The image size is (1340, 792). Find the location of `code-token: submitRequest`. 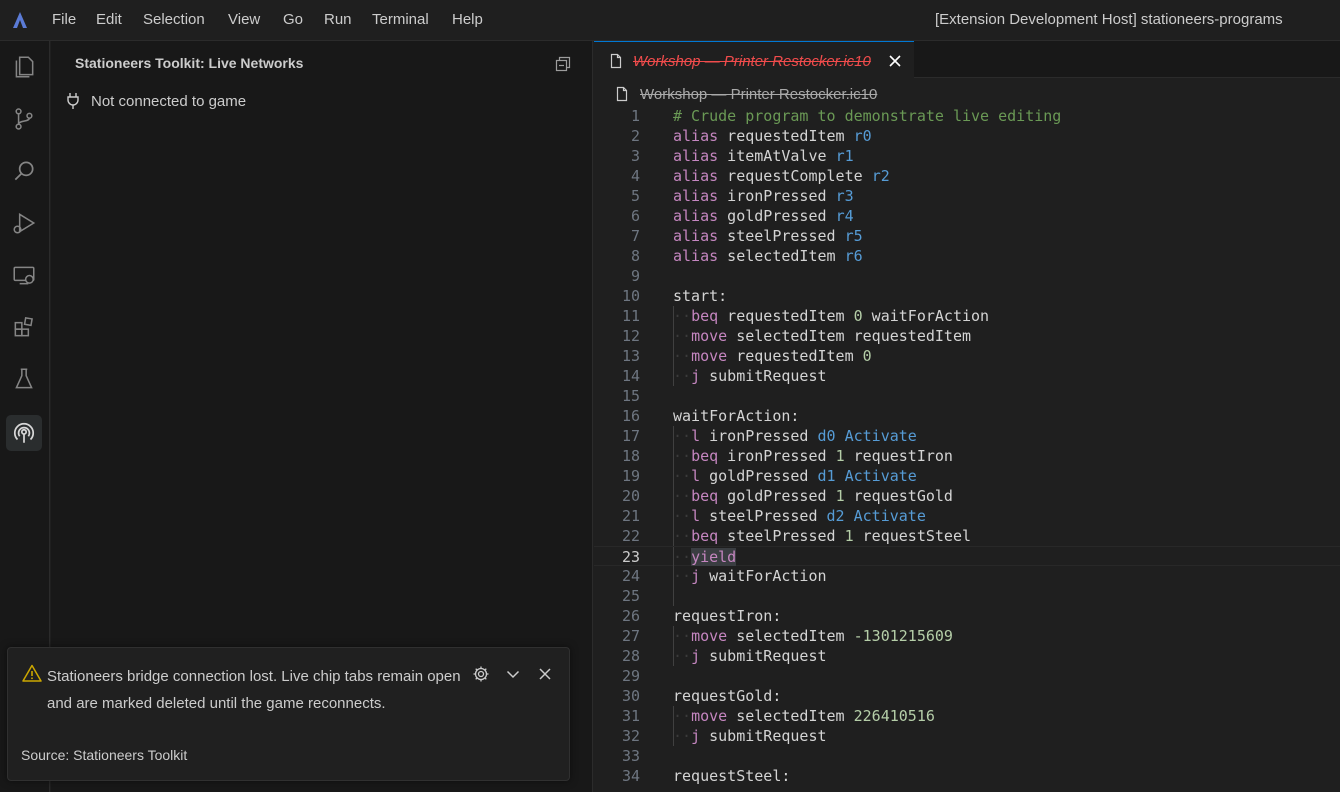

code-token: submitRequest is located at coordinates (763, 376).